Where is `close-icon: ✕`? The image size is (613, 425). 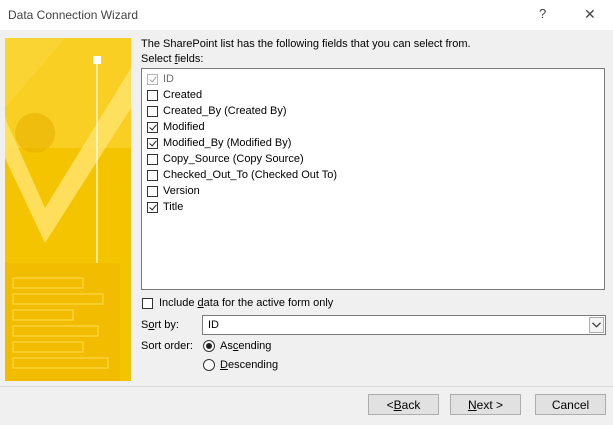
close-icon: ✕ is located at coordinates (590, 14).